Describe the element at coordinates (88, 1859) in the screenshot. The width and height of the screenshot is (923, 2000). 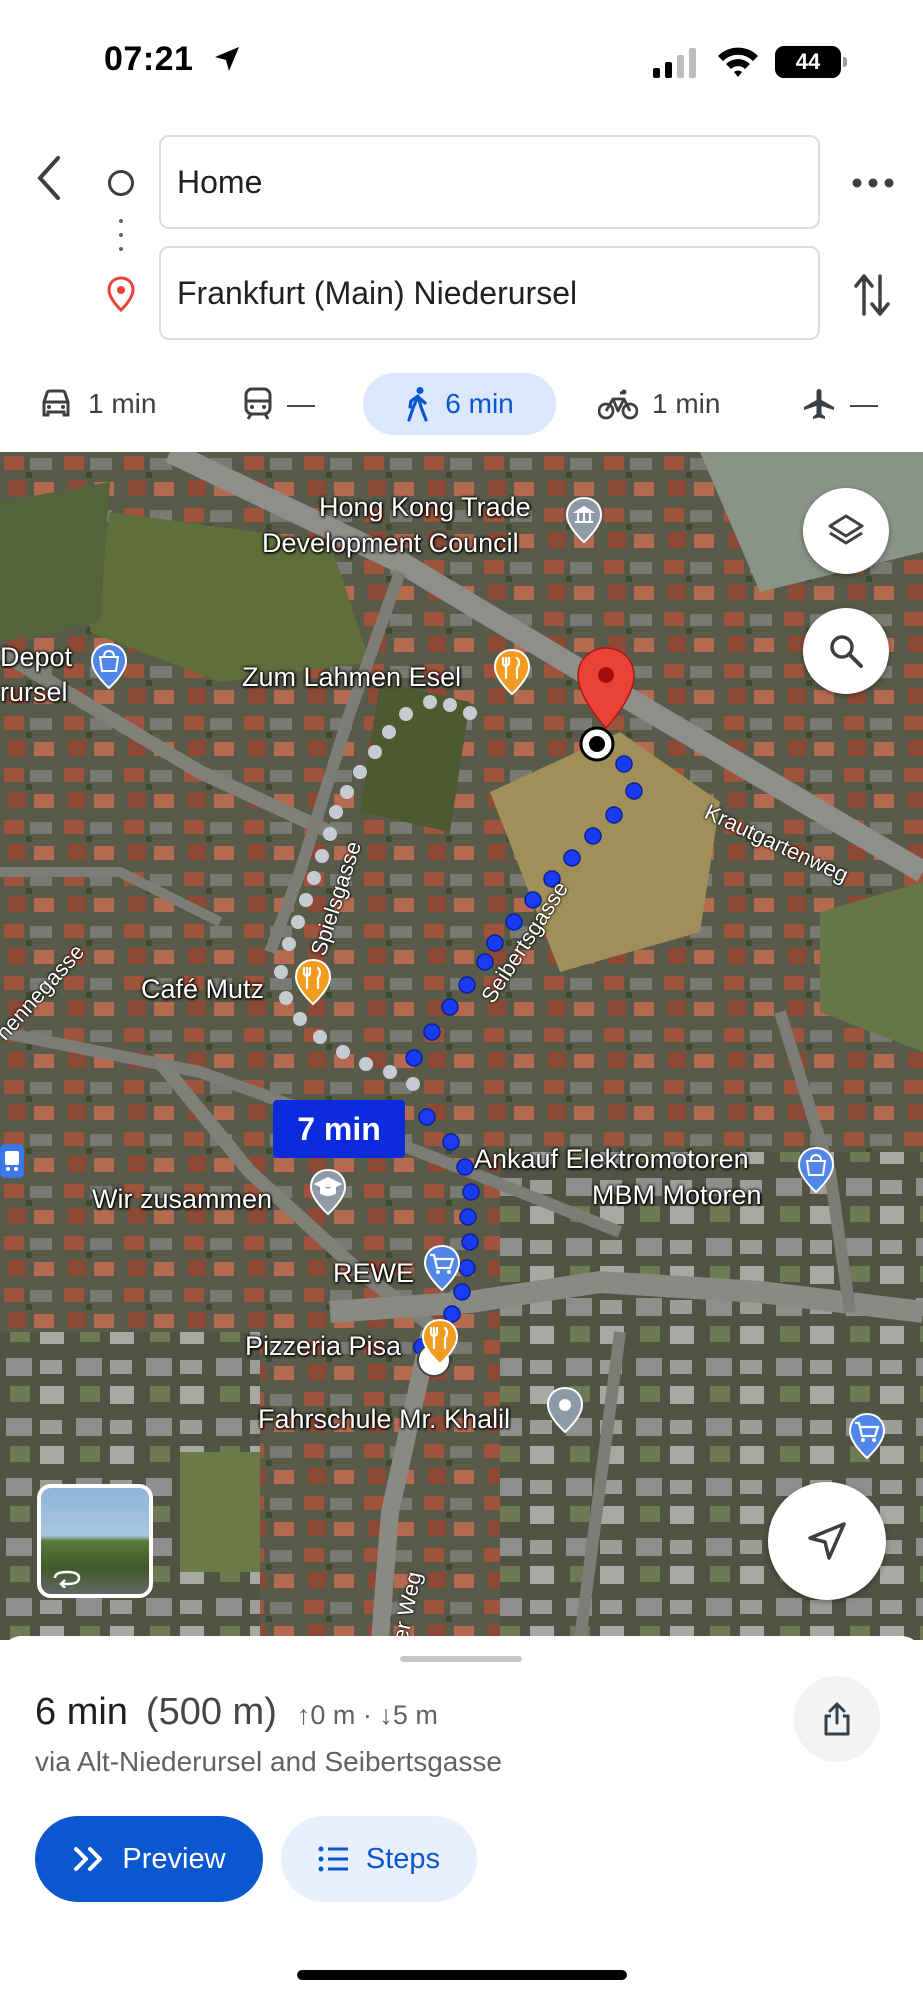
I see `double-chevron-icon` at that location.